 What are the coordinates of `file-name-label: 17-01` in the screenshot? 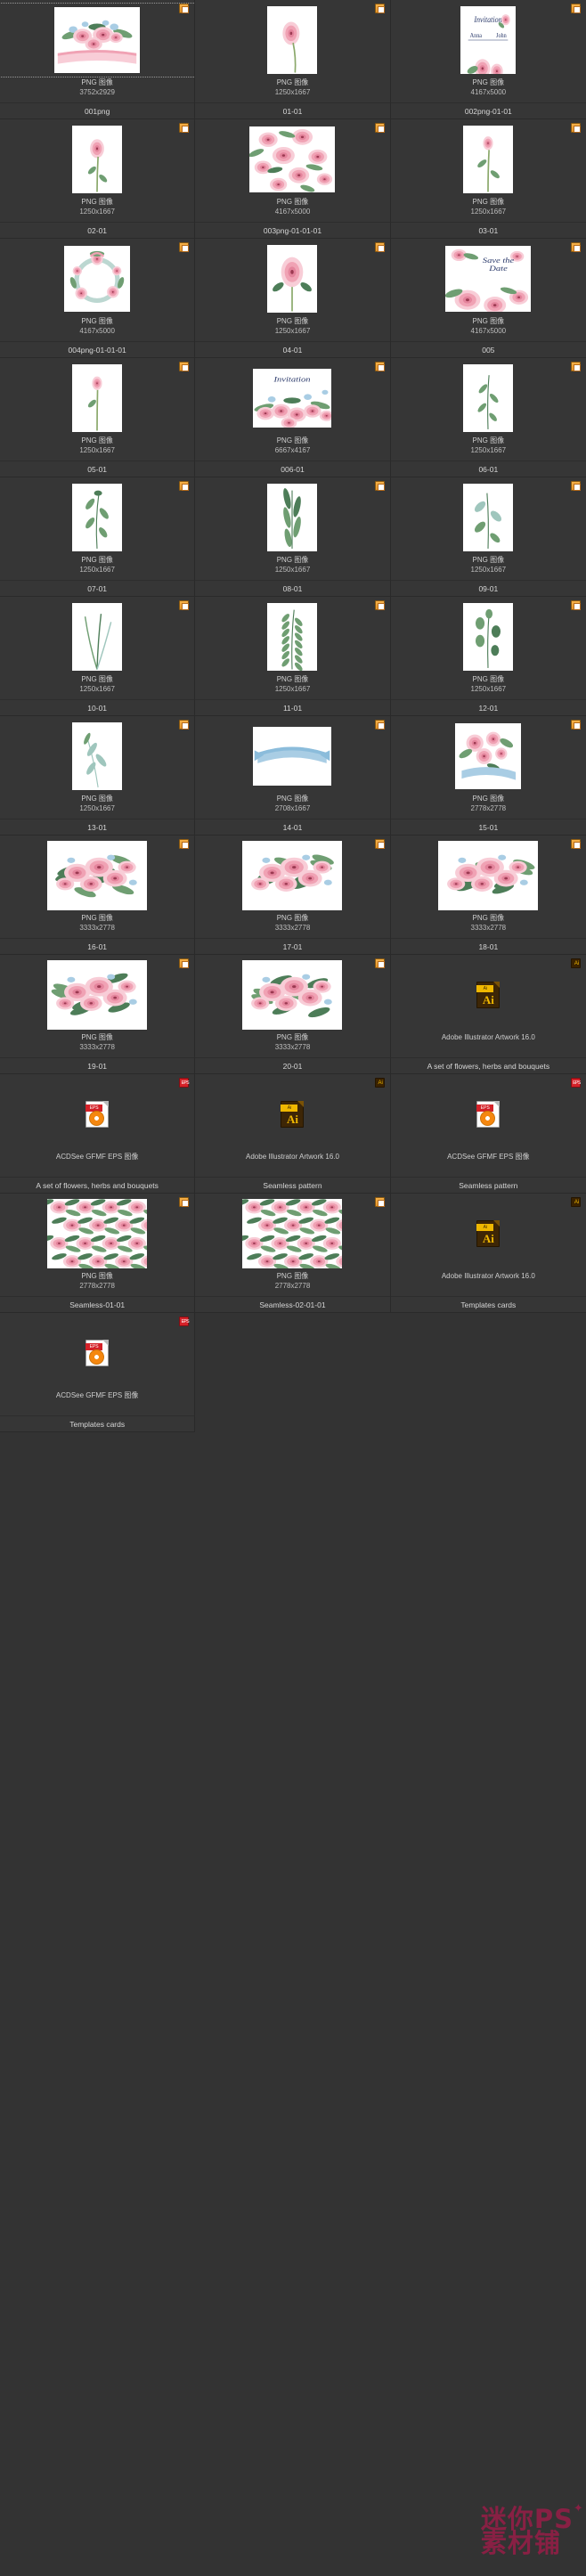 It's located at (292, 946).